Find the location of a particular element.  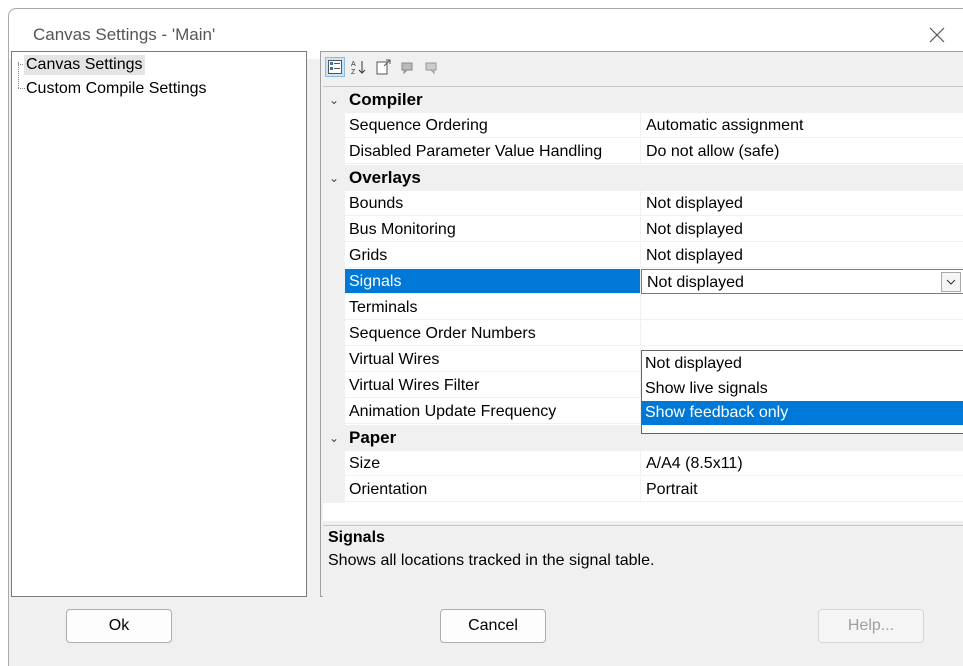

property-value: Do not allow (safe) is located at coordinates (802, 151).